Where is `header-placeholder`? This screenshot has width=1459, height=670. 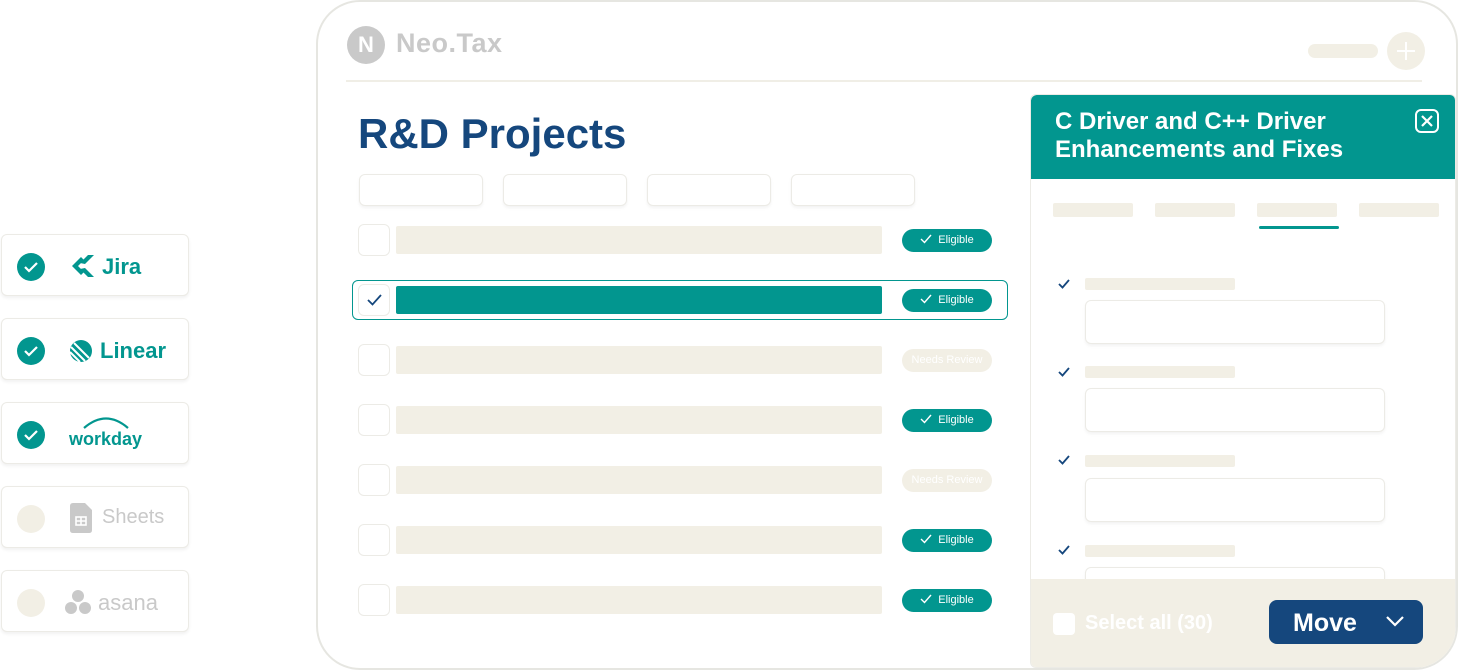 header-placeholder is located at coordinates (1343, 51).